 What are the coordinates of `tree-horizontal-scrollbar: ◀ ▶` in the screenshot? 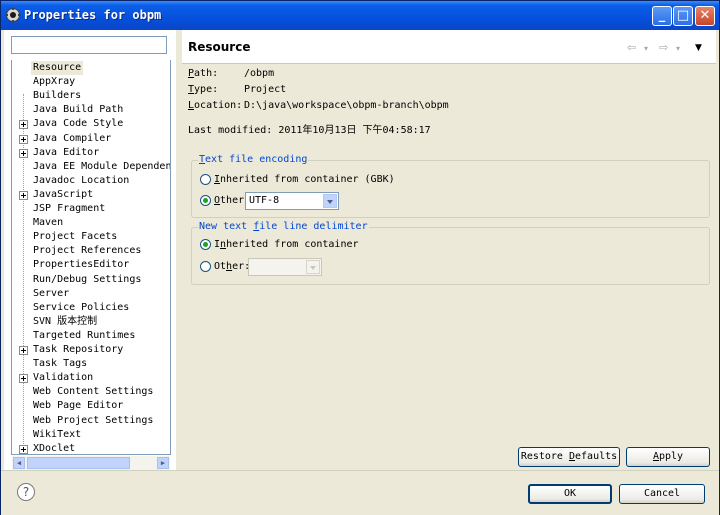 It's located at (91, 463).